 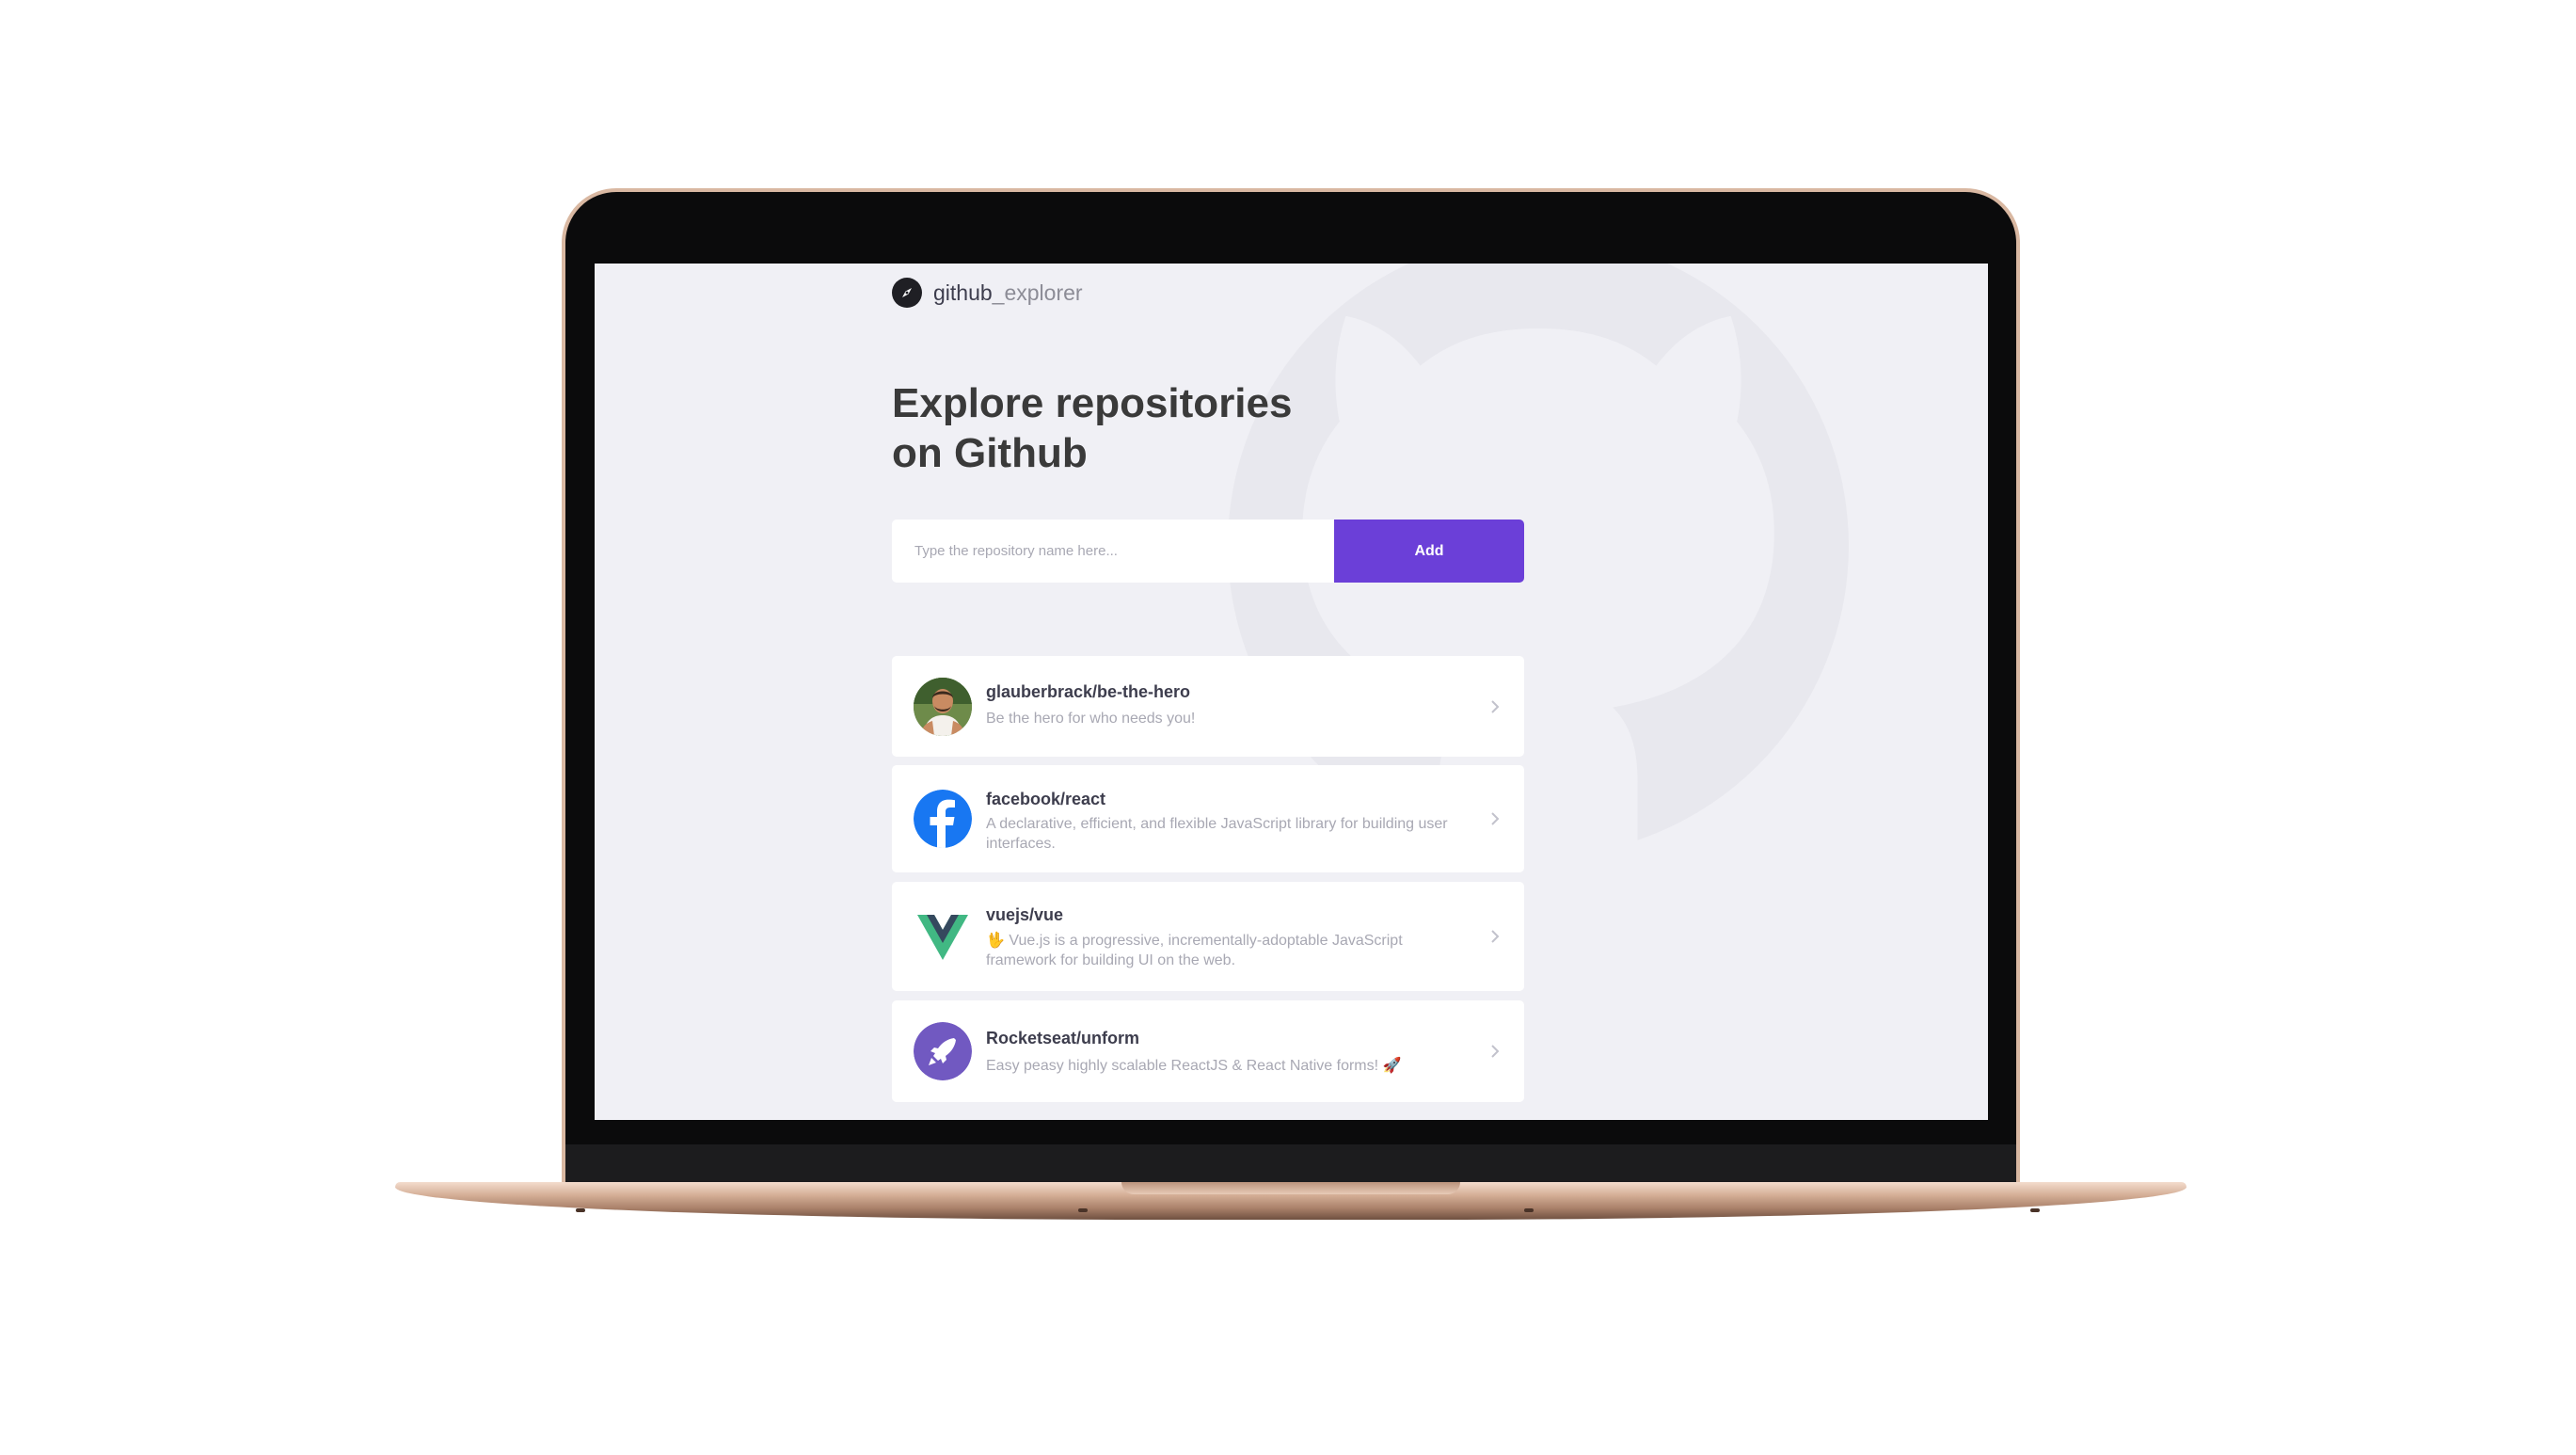 I want to click on laptop-bezel-bottom, so click(x=1290, y=1164).